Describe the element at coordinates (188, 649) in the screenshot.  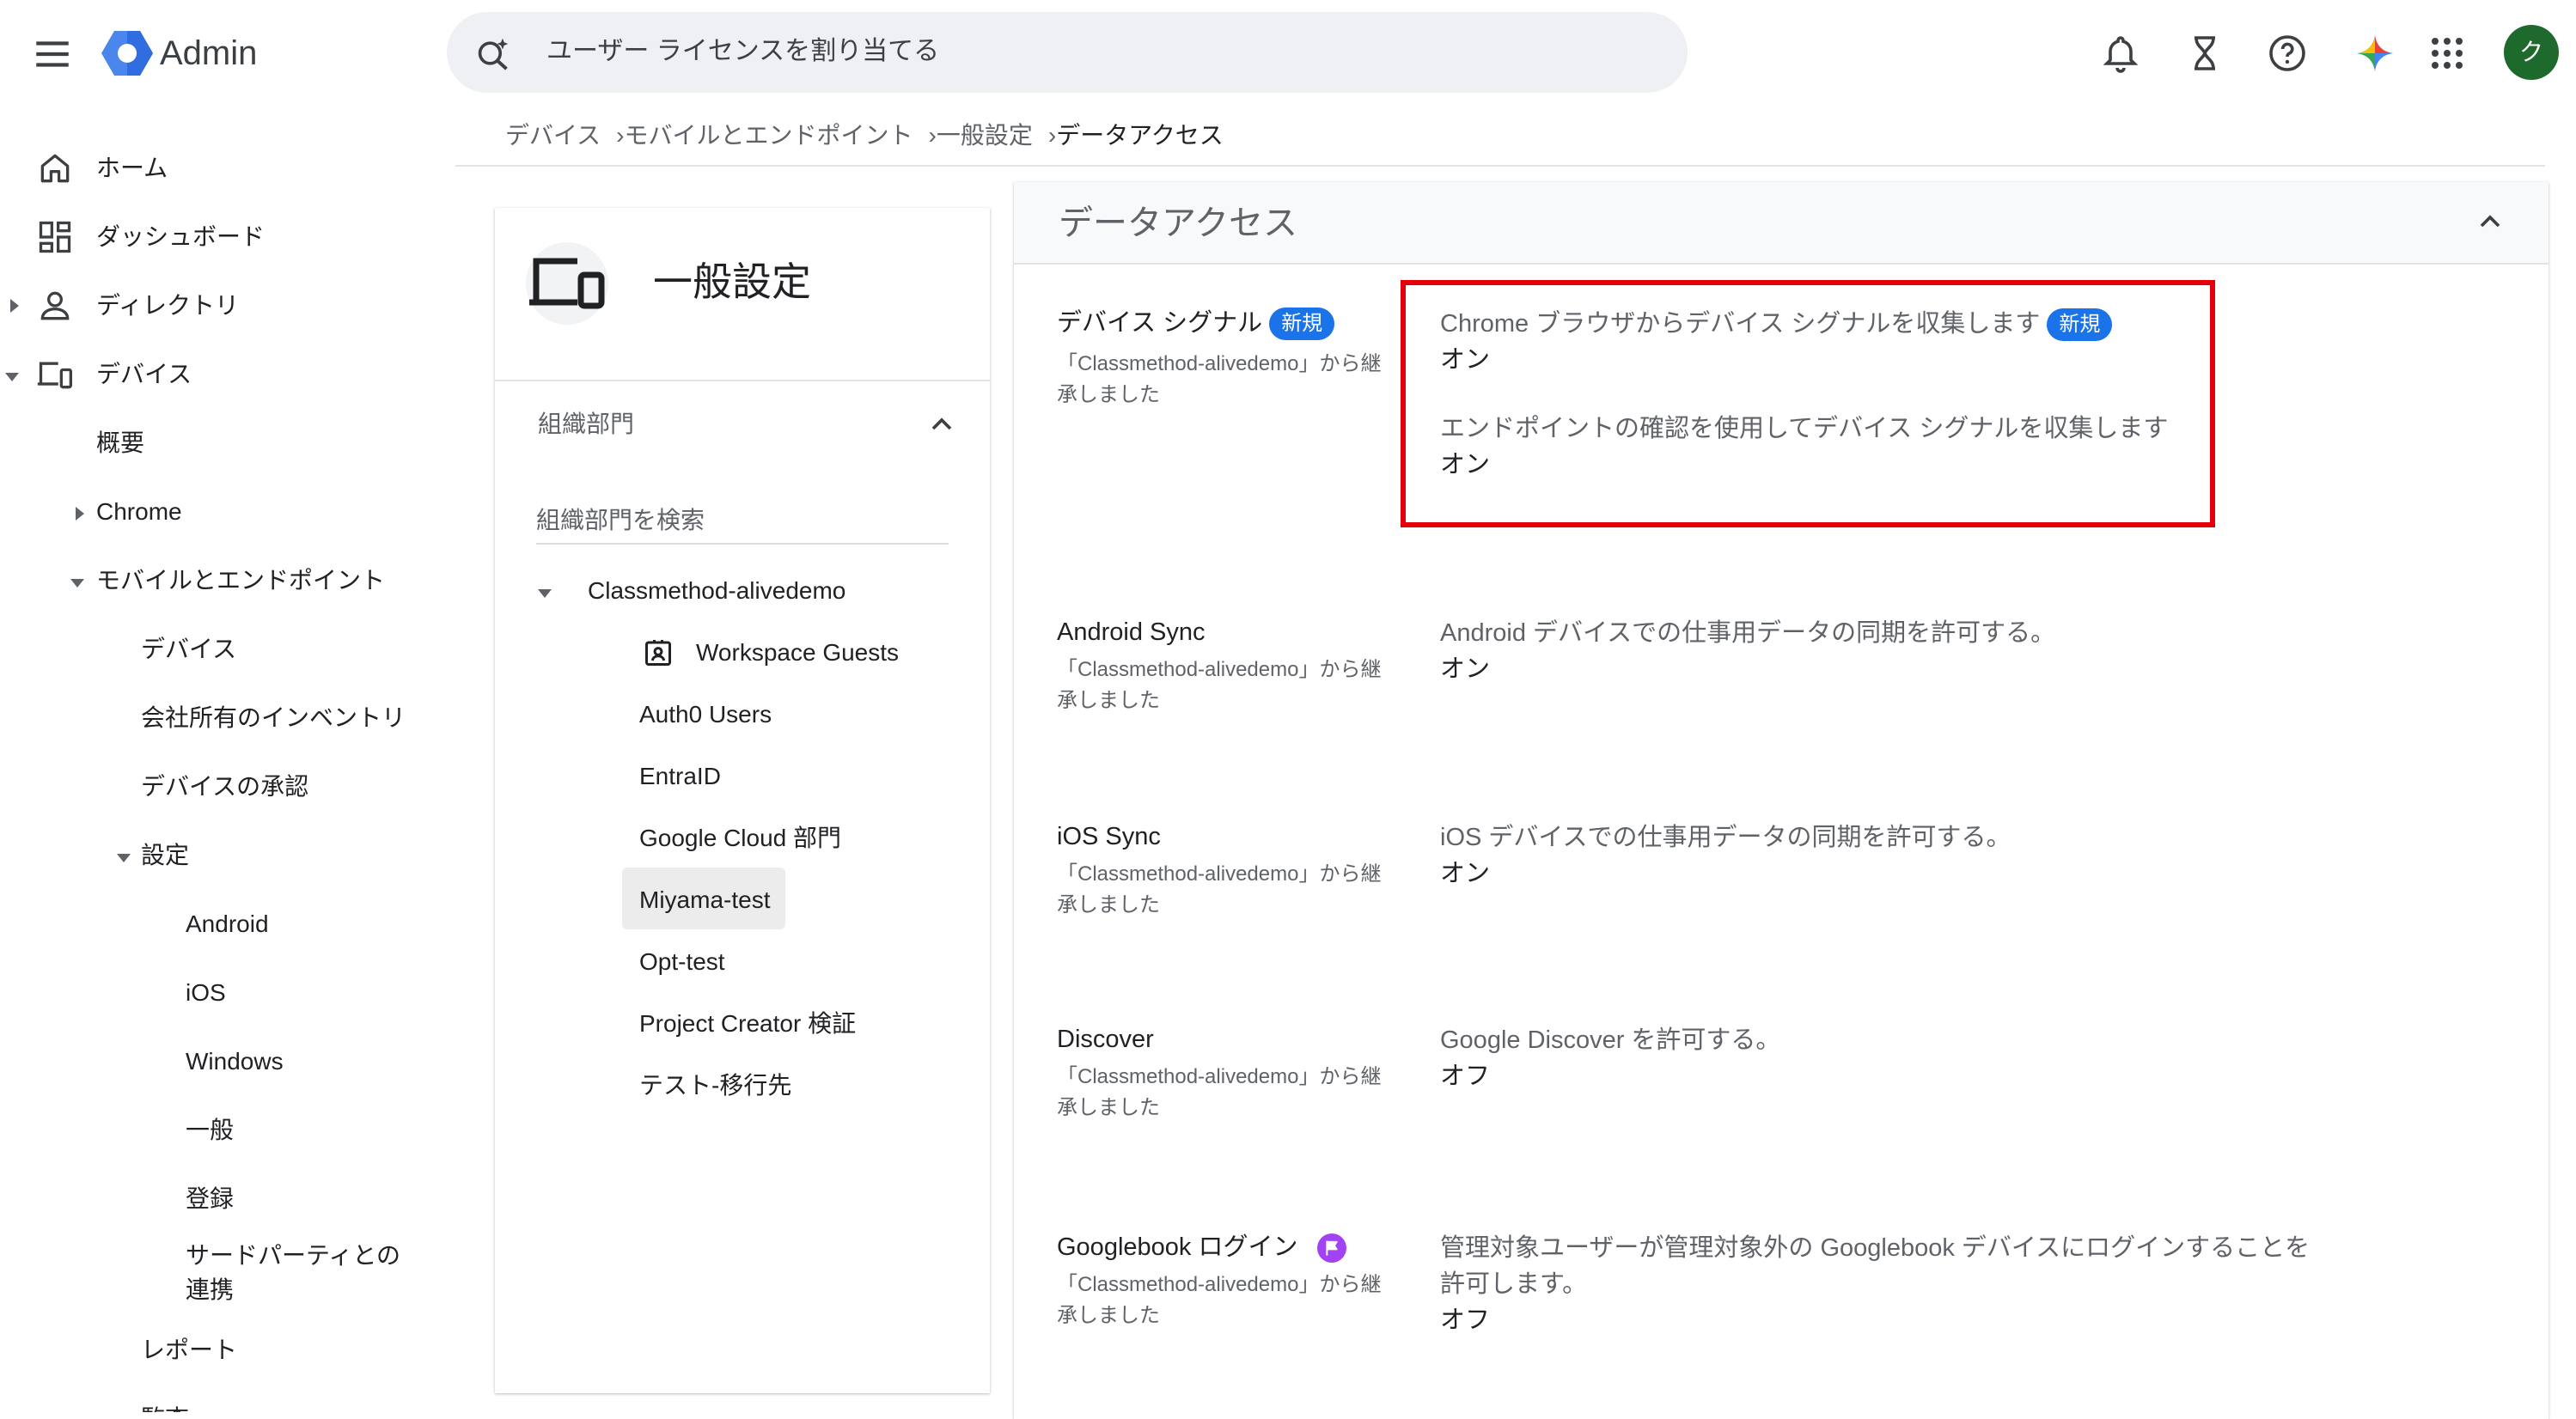
I see `sidebar-item-mobile-devices: デバイス` at that location.